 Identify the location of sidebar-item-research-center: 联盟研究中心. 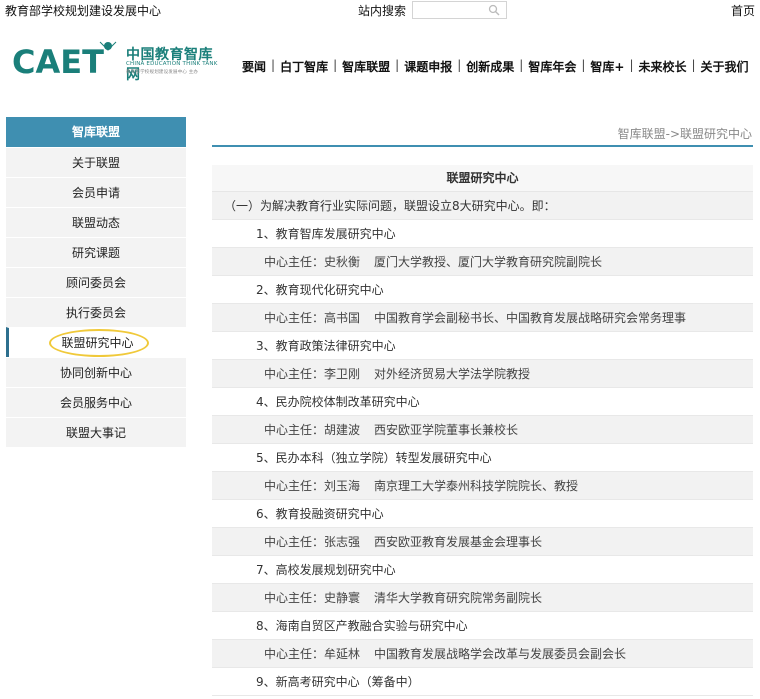
(96, 342).